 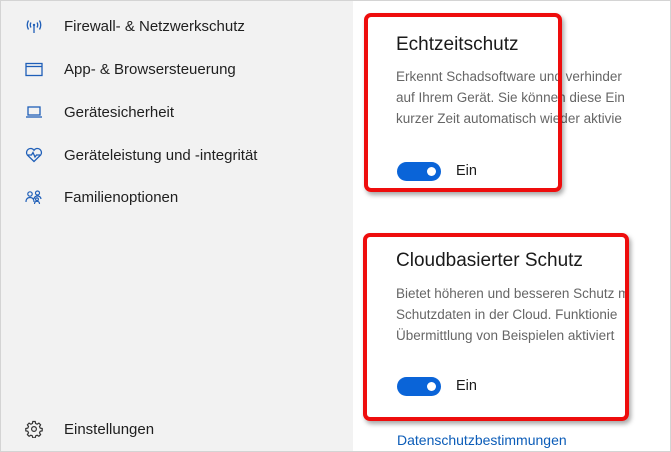 I want to click on sidebar-item-app-browser: App- & Browsersteuerung, so click(x=177, y=69).